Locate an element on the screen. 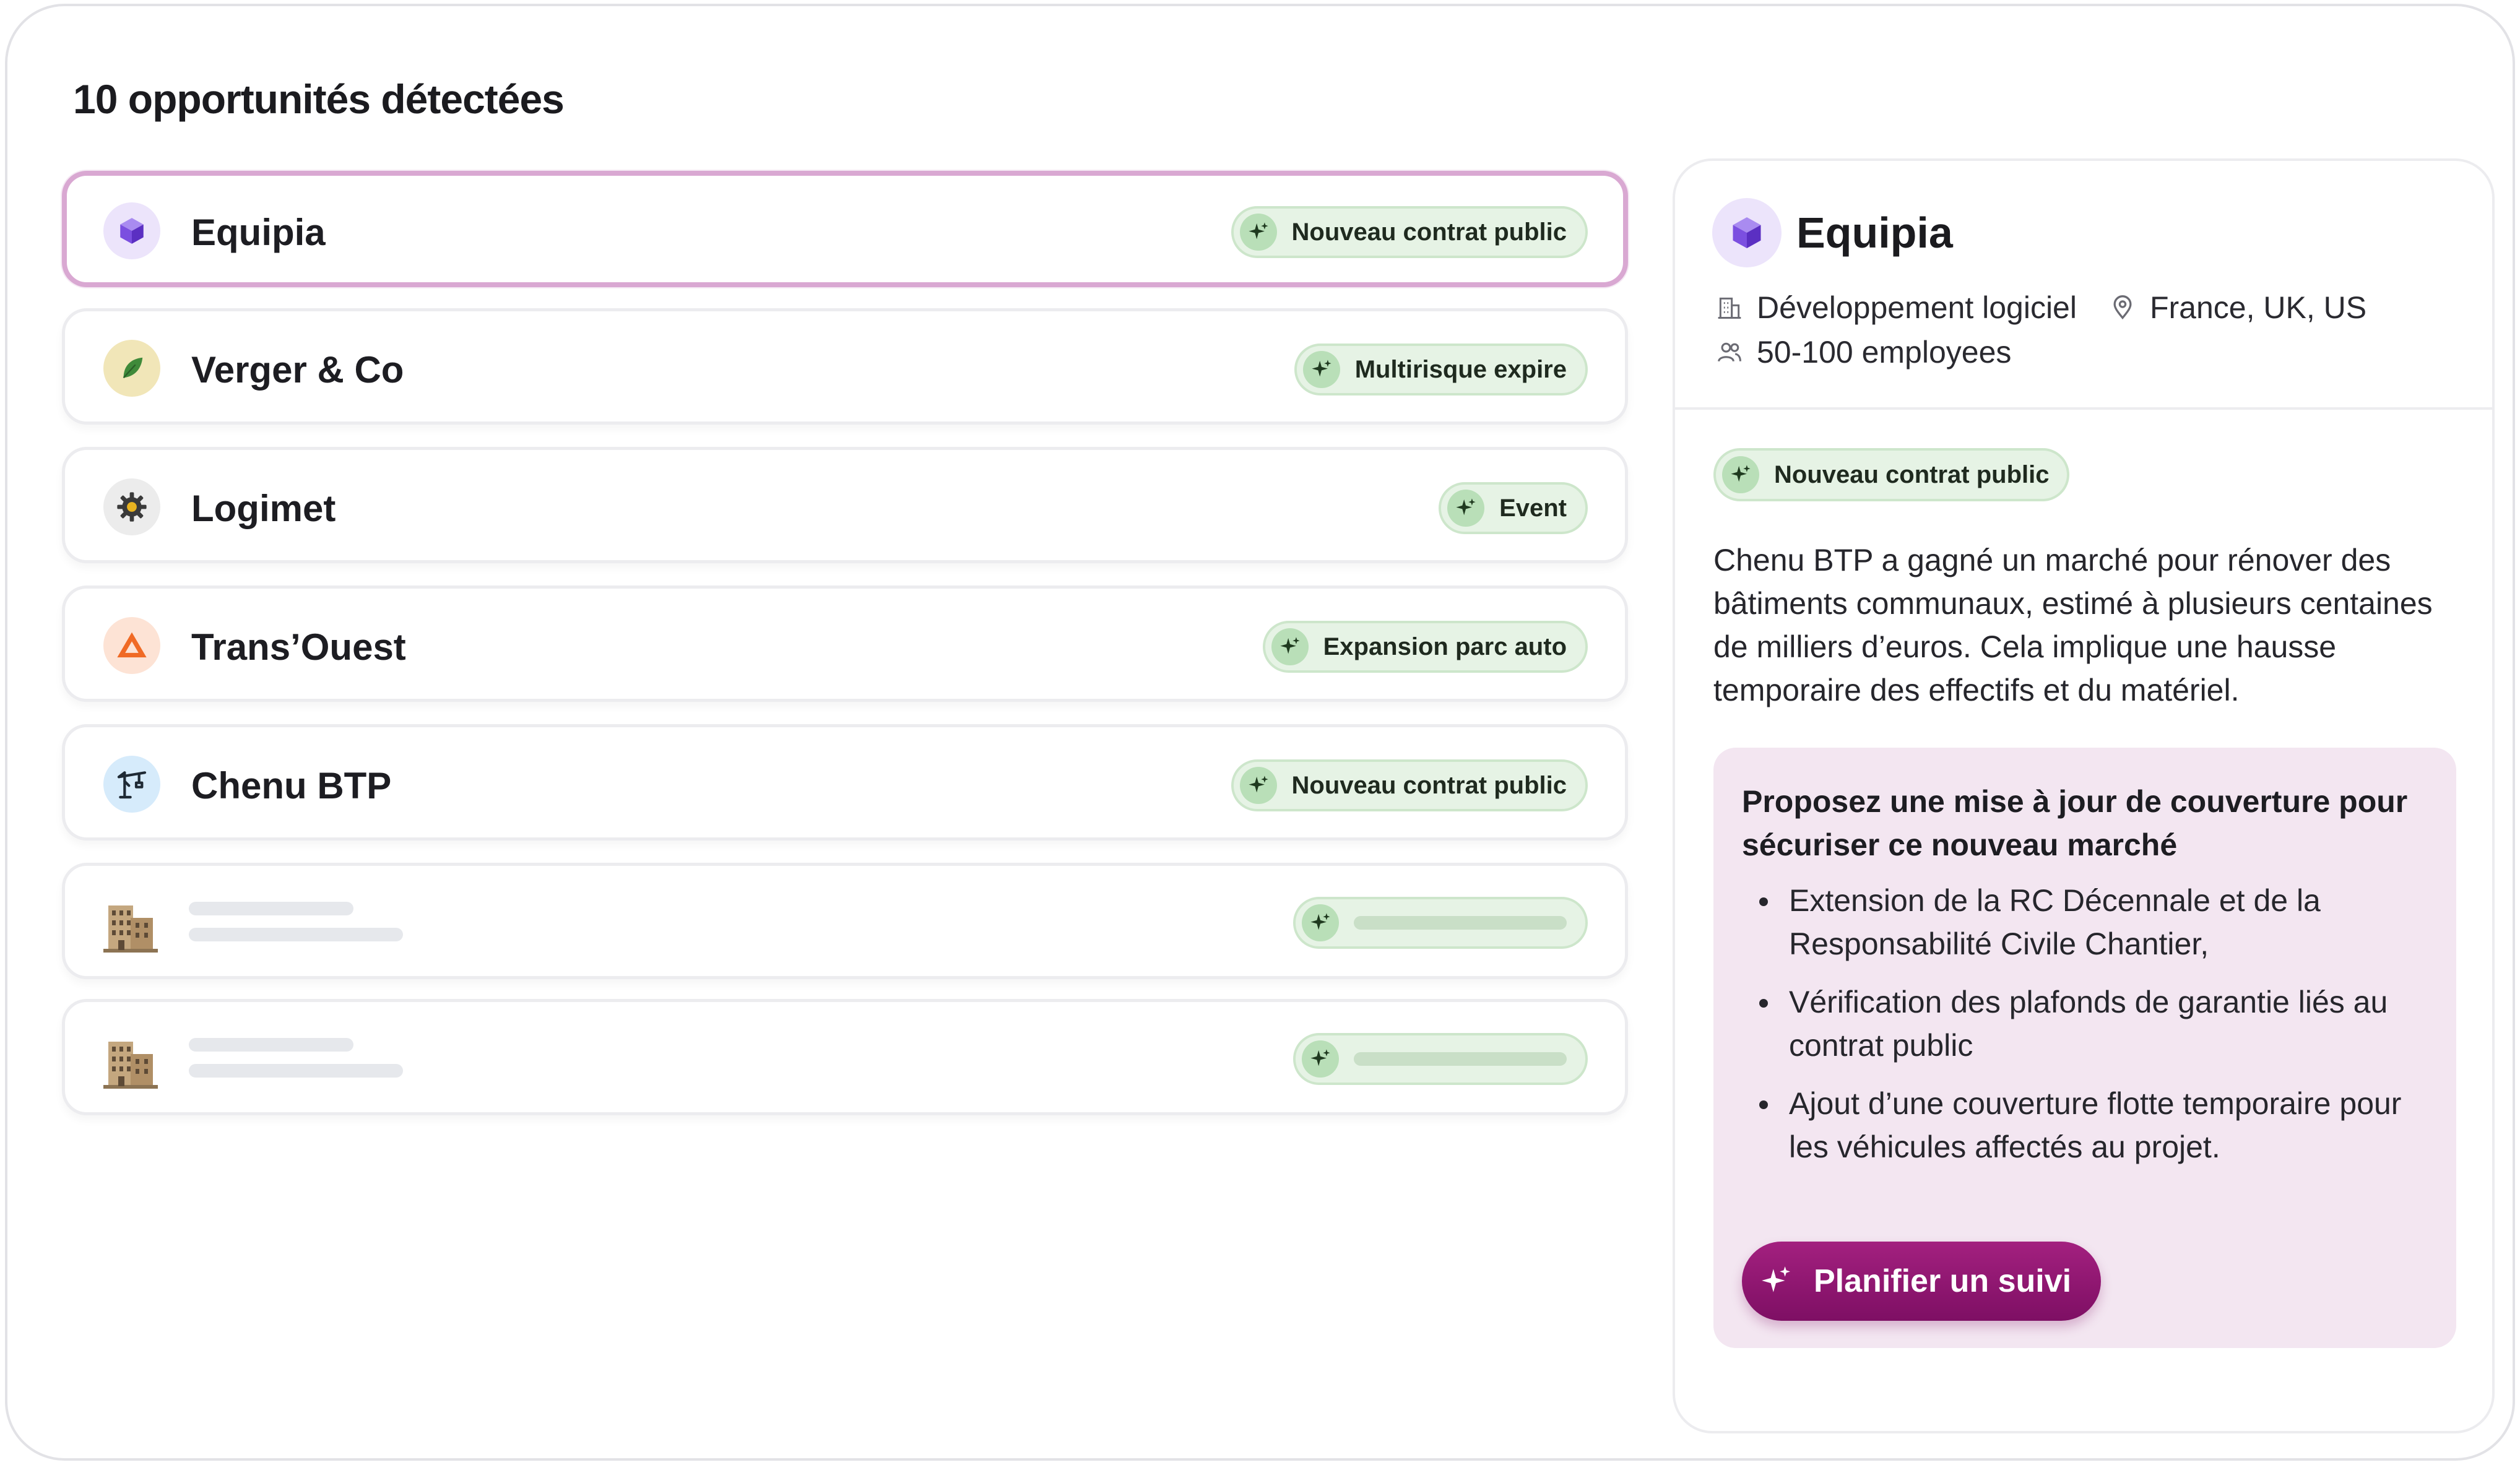 This screenshot has width=2520, height=1465. opportunity-row-trans-ouest: Trans’Ouest Expansion parc auto is located at coordinates (845, 644).